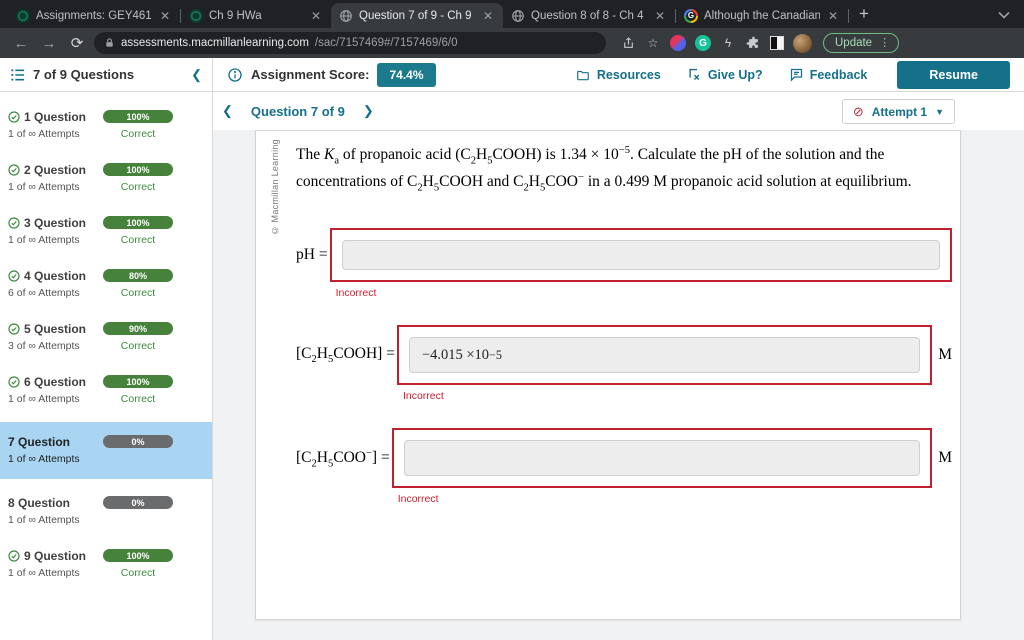  Describe the element at coordinates (106, 337) in the screenshot. I see `sidebar-item-question-5: 5 Question 3 of ∞ Attempts 90% Correct` at that location.